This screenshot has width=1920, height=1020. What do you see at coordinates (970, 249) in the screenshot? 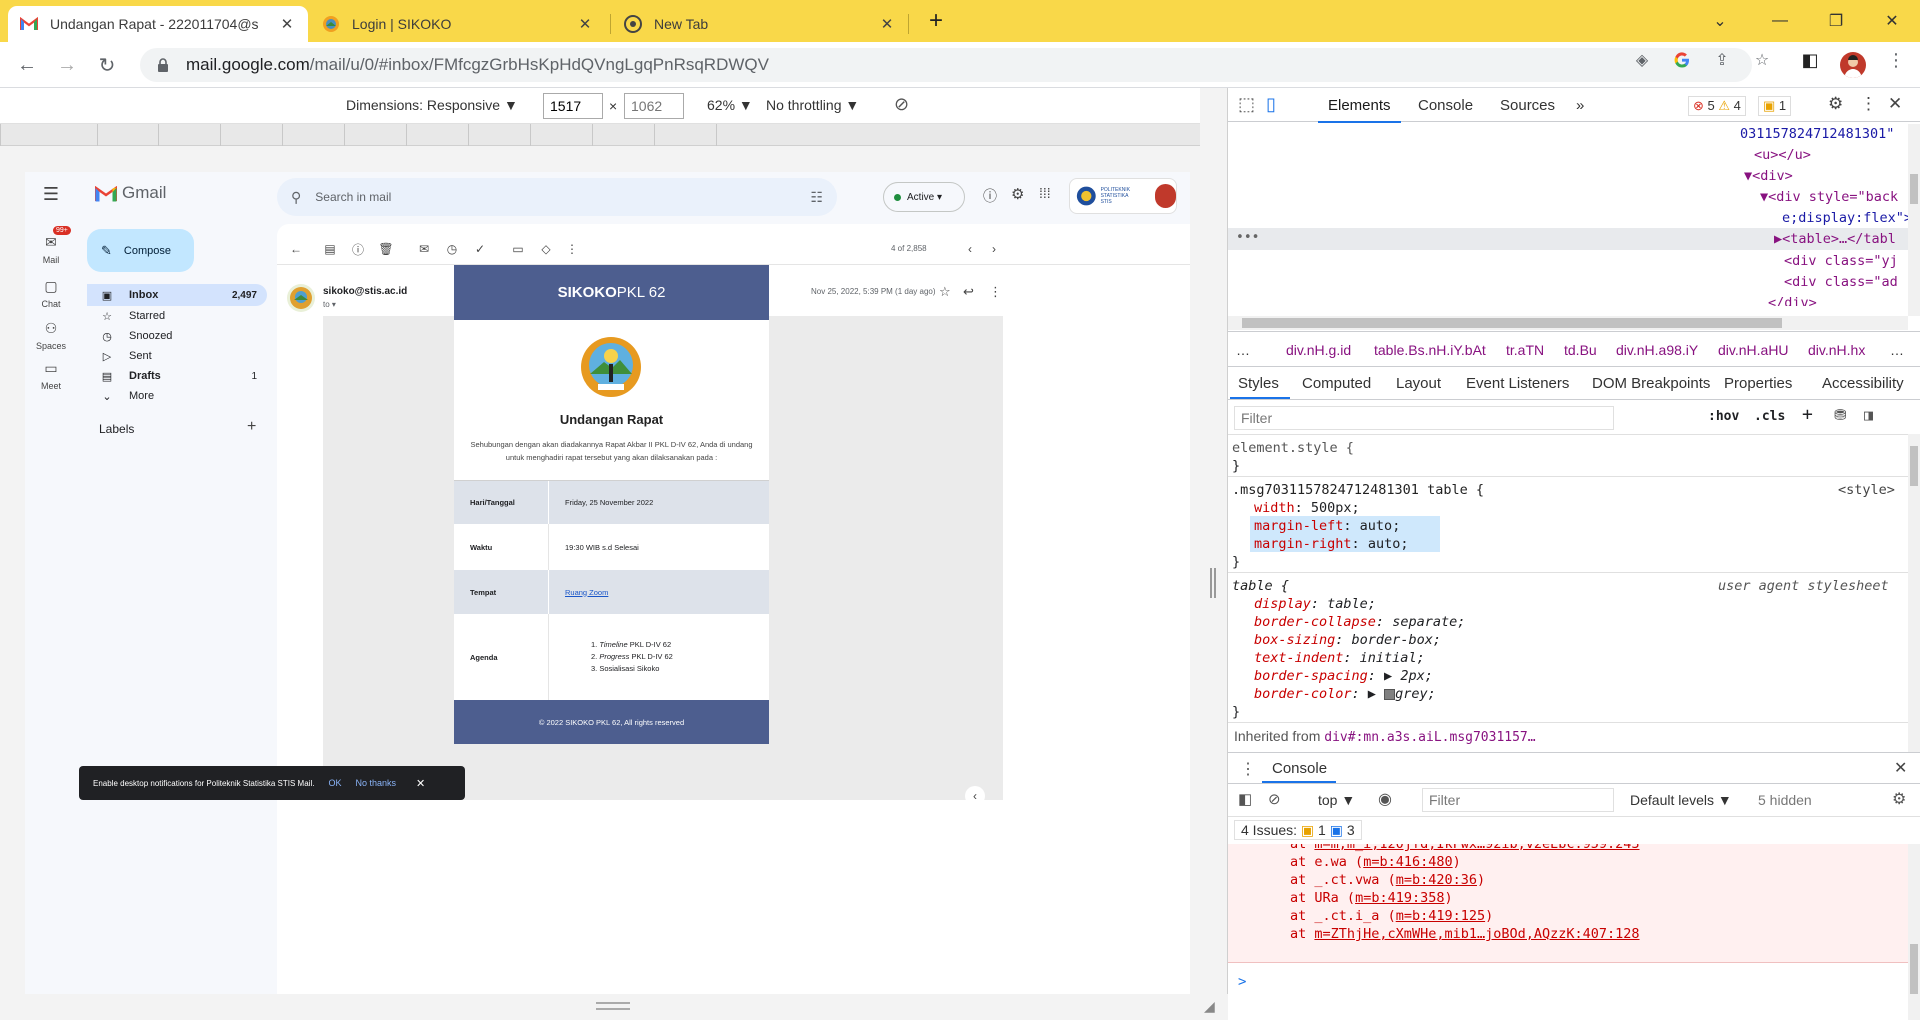
I see `prev-mail-icon: ‹` at bounding box center [970, 249].